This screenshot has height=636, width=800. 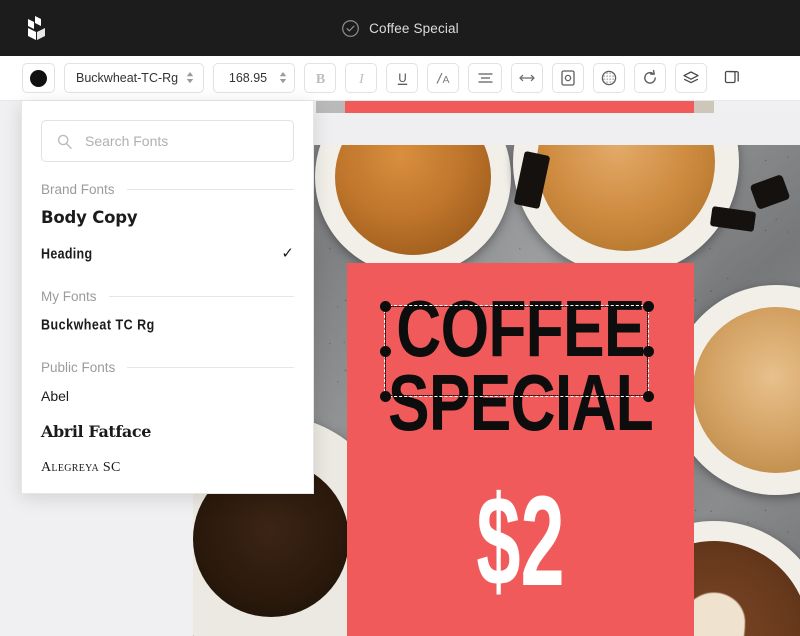 I want to click on letter-spacing-button, so click(x=527, y=78).